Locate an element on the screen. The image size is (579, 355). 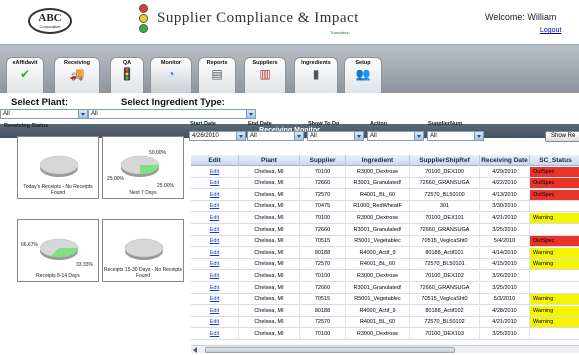
tab-qa: QA 🚦 is located at coordinates (127, 75).